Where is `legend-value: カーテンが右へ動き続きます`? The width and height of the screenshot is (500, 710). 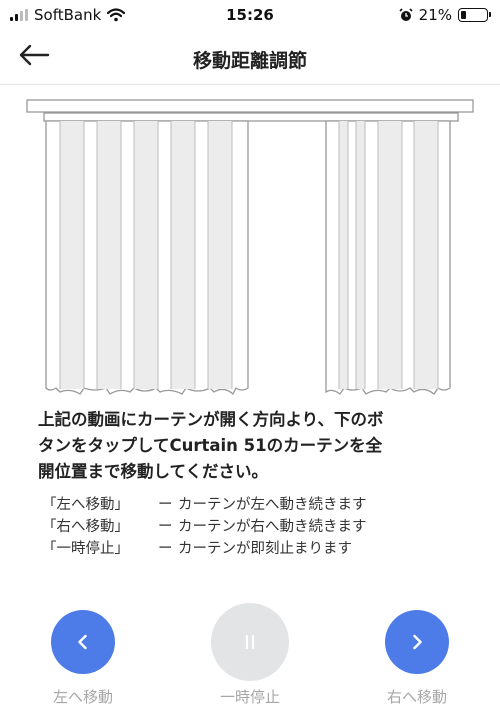 legend-value: カーテンが右へ動き続きます is located at coordinates (272, 527).